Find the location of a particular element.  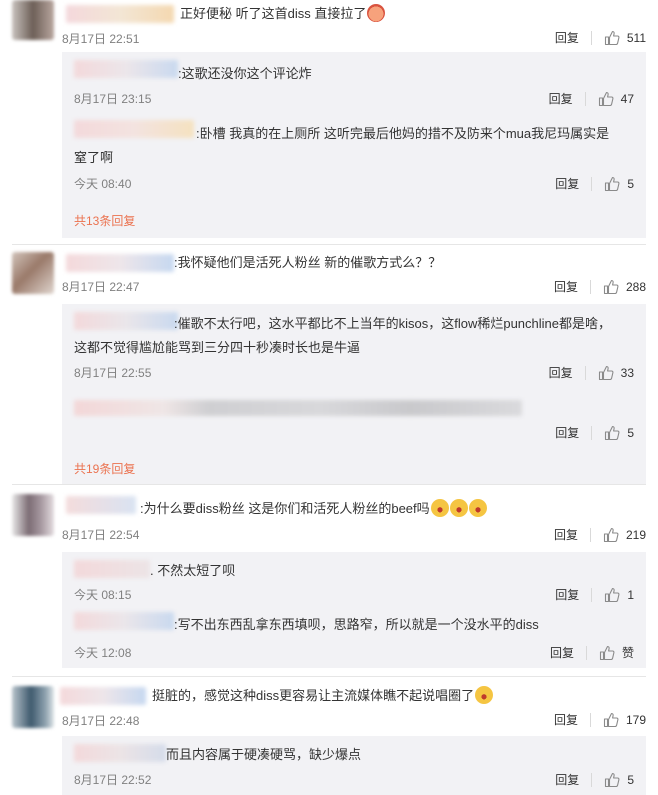

reply-time: 8月17日 22:55 is located at coordinates (113, 373).